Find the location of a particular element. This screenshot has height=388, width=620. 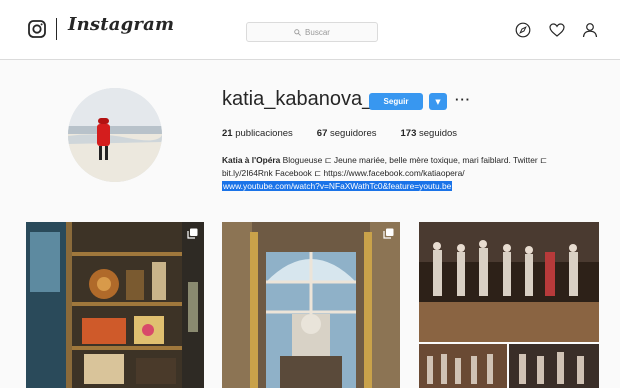

heart-icon is located at coordinates (557, 30).